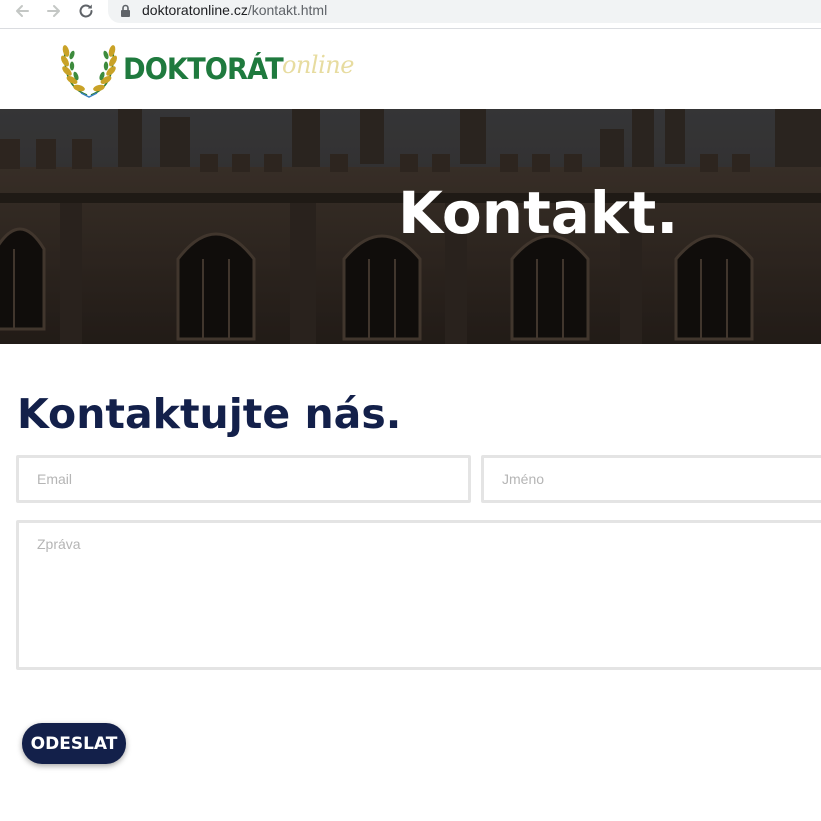 The width and height of the screenshot is (821, 821). I want to click on browser-toolbar: doktoratonline.cz/kontakt.html, so click(410, 14).